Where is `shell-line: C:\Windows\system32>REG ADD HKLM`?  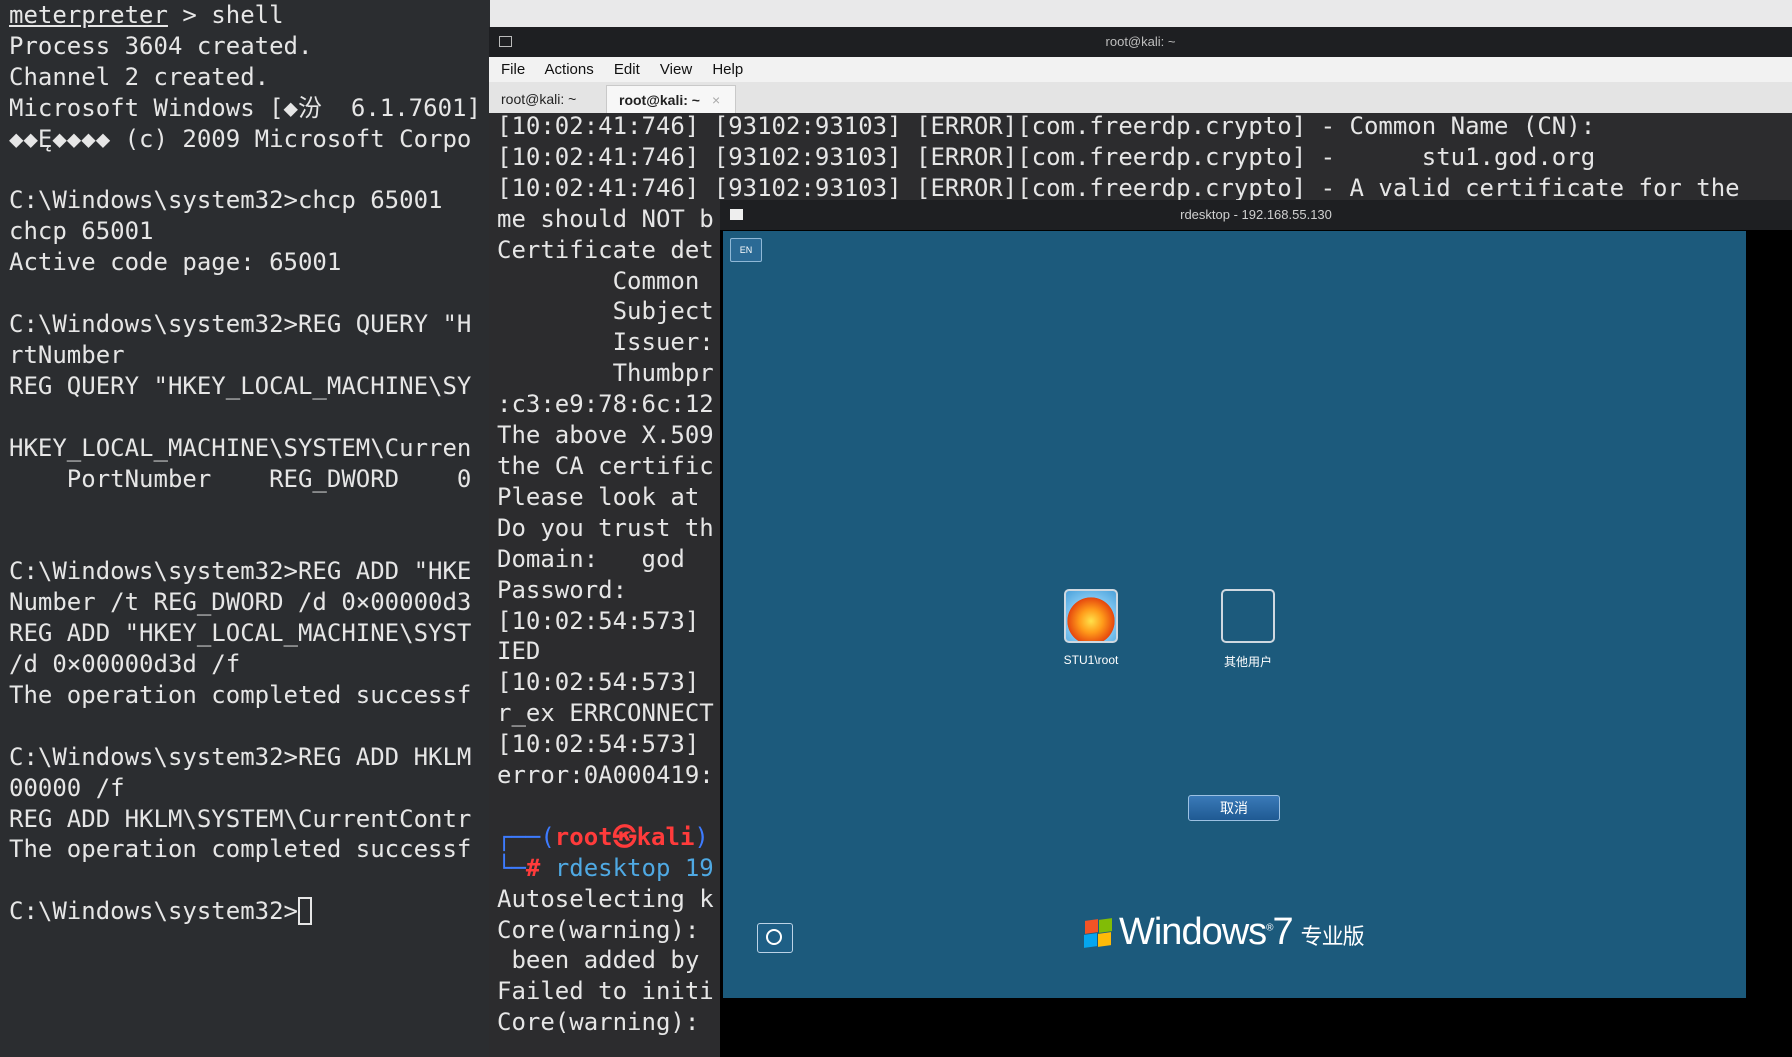 shell-line: C:\Windows\system32>REG ADD HKLM is located at coordinates (240, 756).